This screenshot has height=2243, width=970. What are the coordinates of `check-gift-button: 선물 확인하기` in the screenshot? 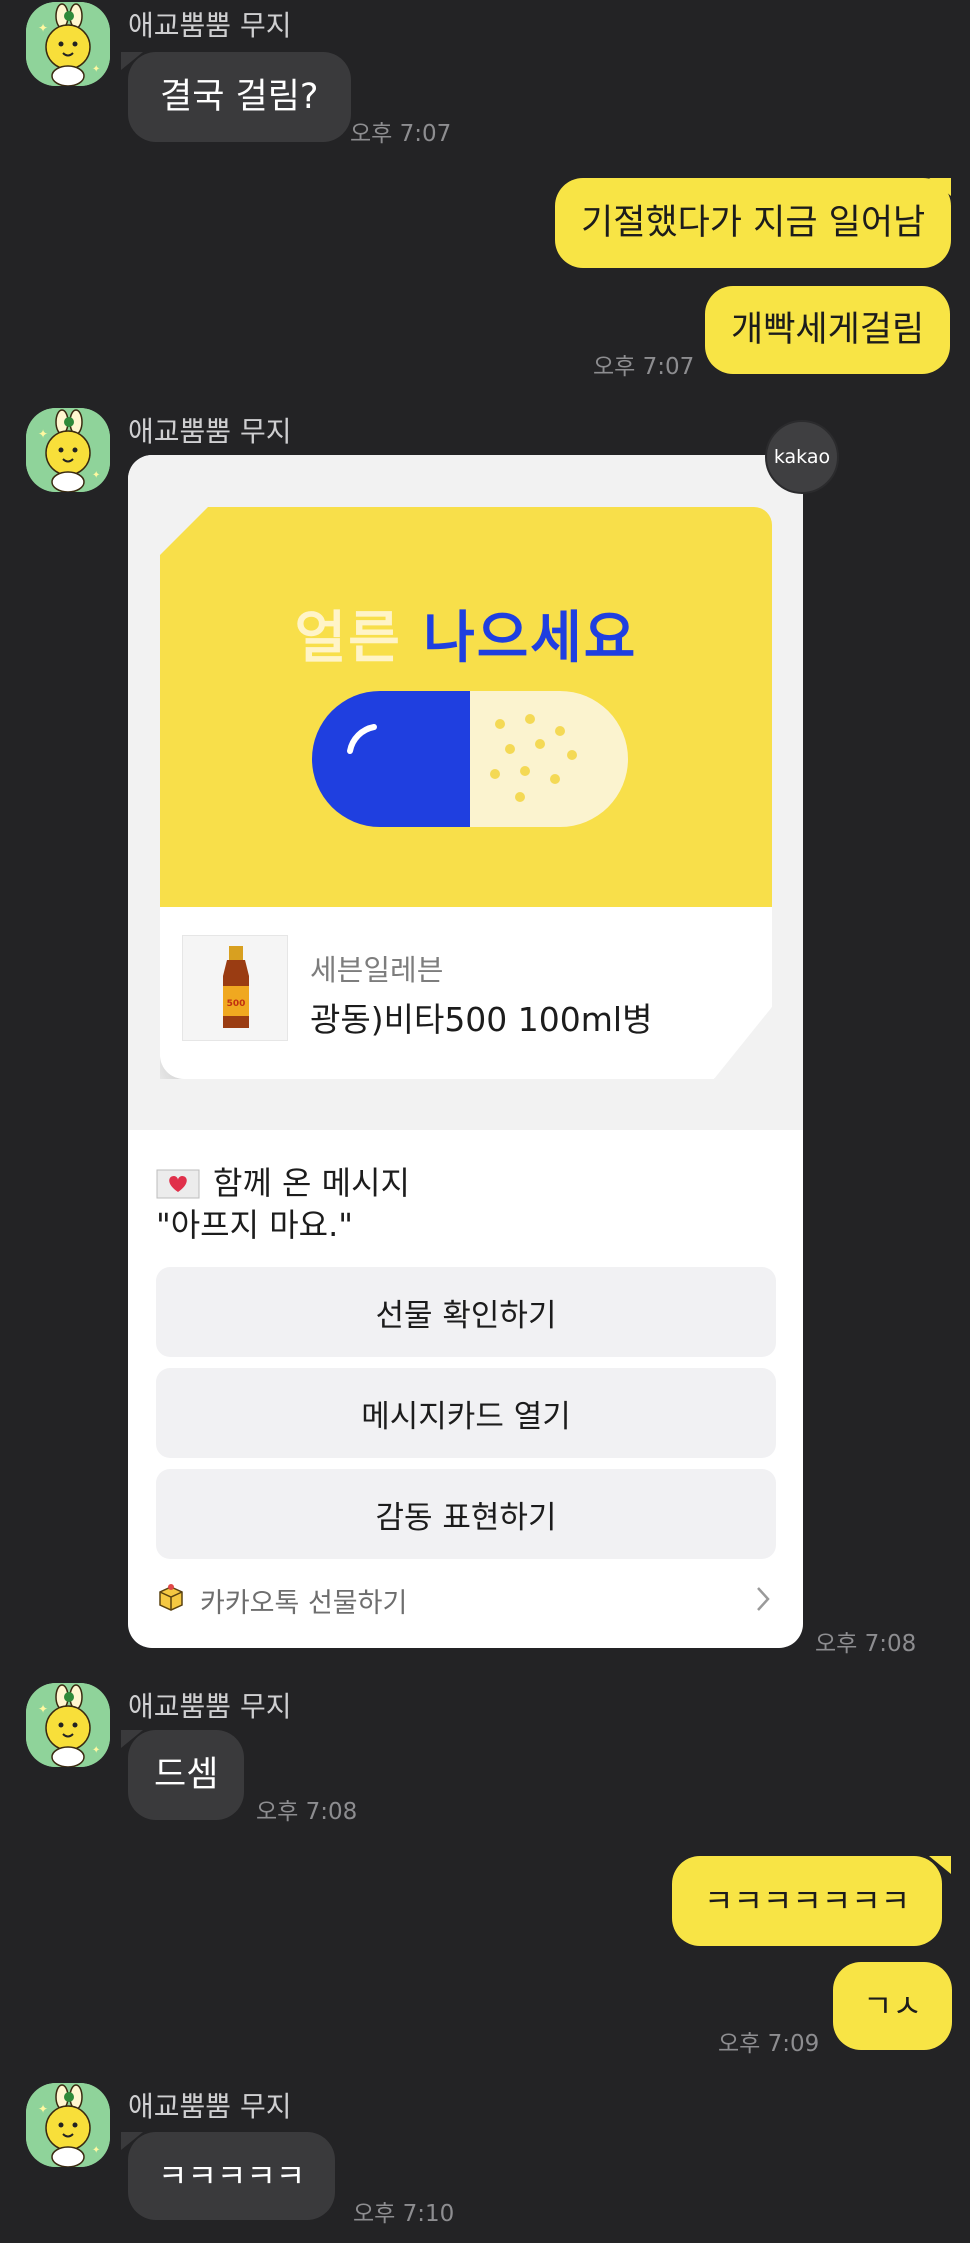 It's located at (466, 1312).